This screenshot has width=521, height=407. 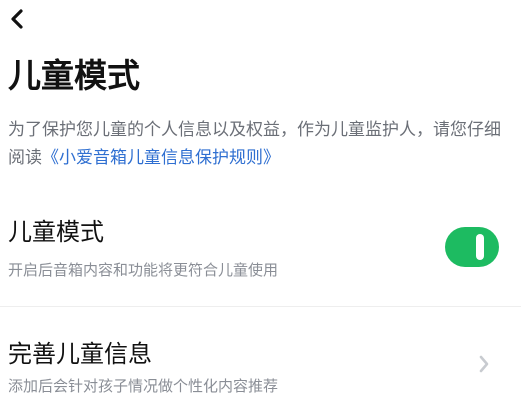 What do you see at coordinates (56, 232) in the screenshot?
I see `child-mode-title: 儿童模式` at bounding box center [56, 232].